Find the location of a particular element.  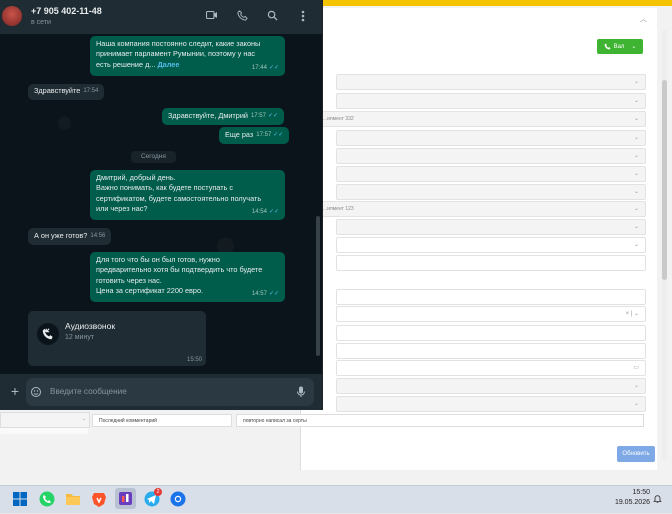

contact-name: +7 905 402-11-48 is located at coordinates (66, 11).